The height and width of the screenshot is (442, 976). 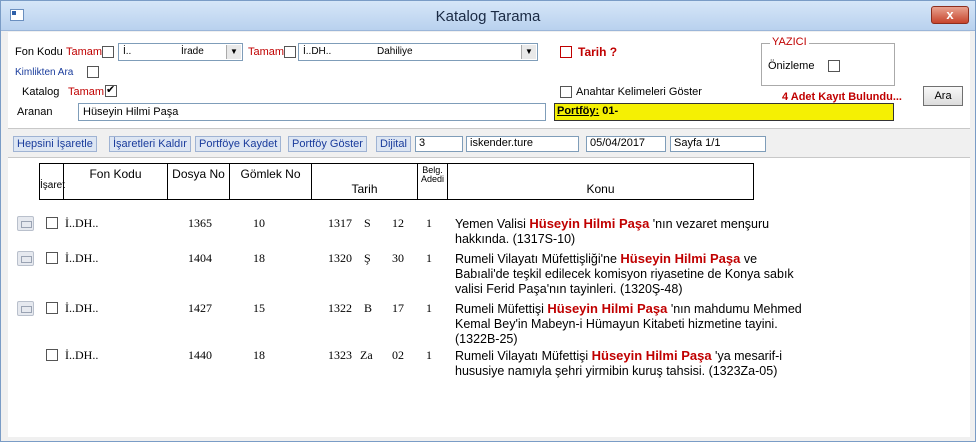 What do you see at coordinates (200, 355) in the screenshot?
I see `cell-dosya: 1440` at bounding box center [200, 355].